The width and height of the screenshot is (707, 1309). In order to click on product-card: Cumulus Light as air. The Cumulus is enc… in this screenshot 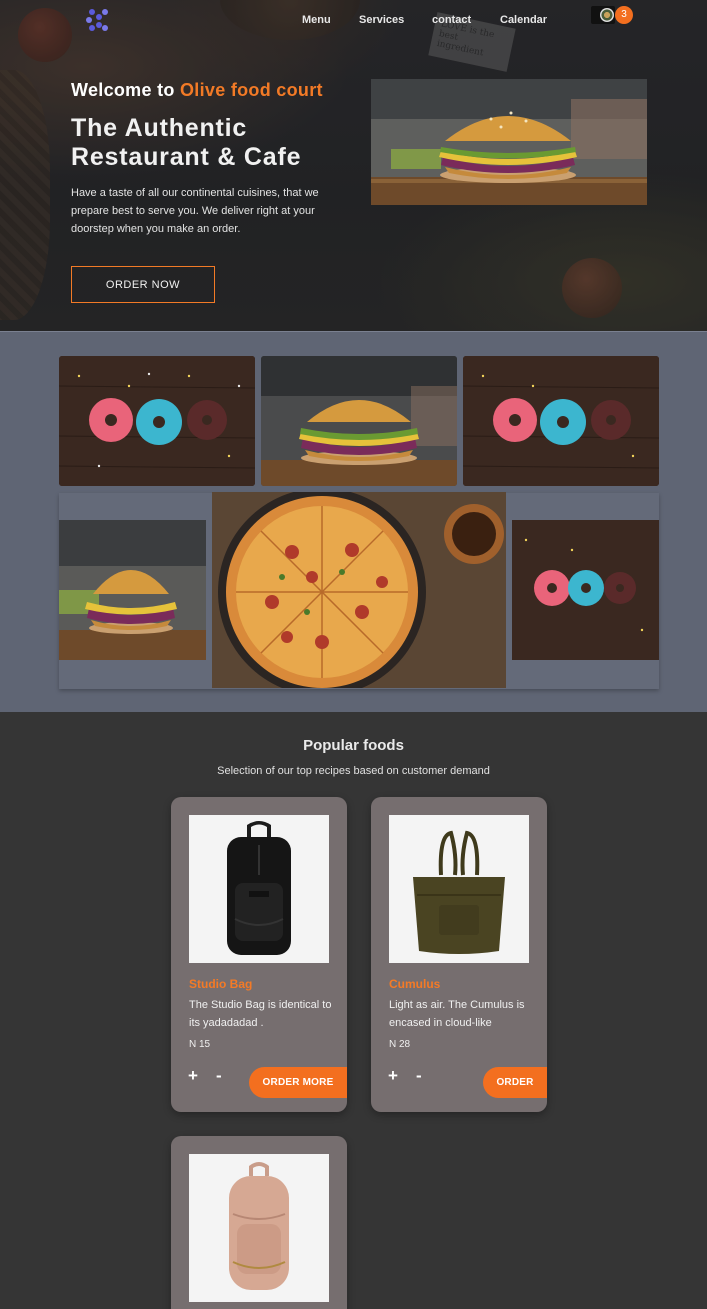, I will do `click(459, 954)`.